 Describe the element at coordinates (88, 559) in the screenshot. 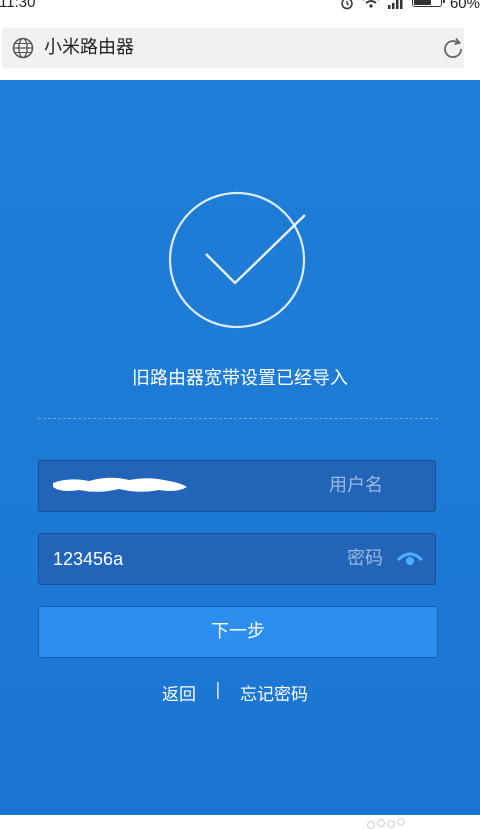

I see `password-value: 123456a` at that location.